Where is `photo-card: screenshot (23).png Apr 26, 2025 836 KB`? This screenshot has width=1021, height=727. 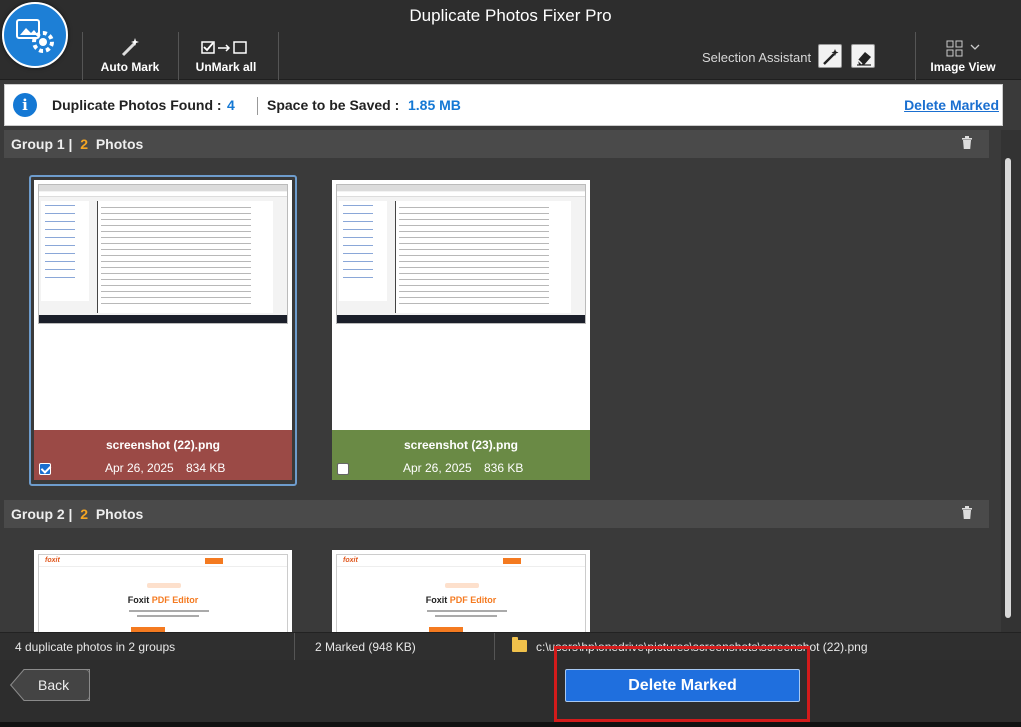
photo-card: screenshot (23).png Apr 26, 2025 836 KB is located at coordinates (461, 330).